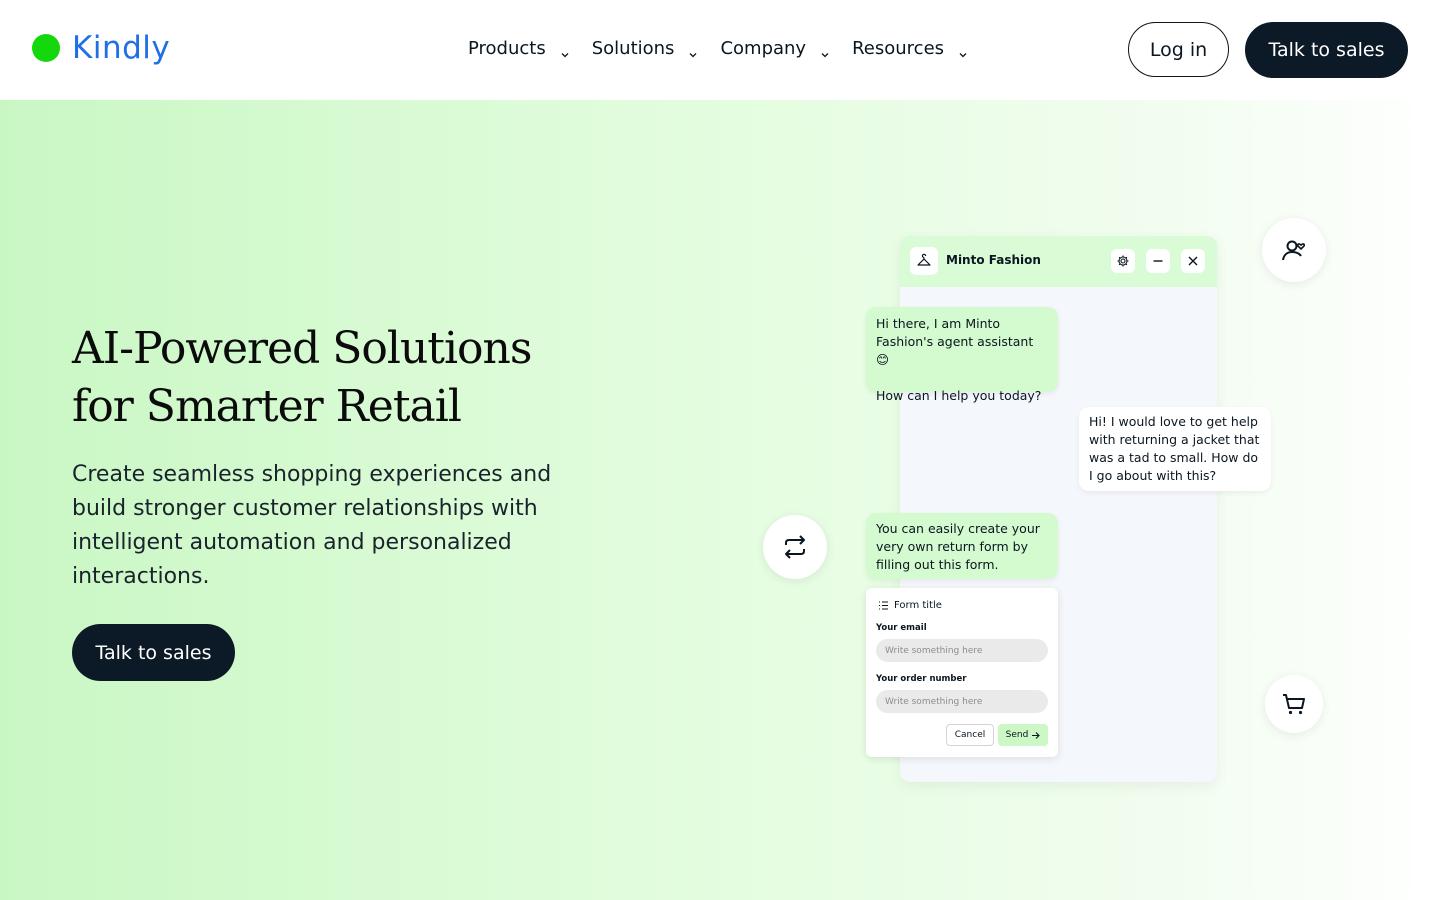 Image resolution: width=1440 pixels, height=900 pixels. What do you see at coordinates (46, 48) in the screenshot?
I see `logo-dot-icon` at bounding box center [46, 48].